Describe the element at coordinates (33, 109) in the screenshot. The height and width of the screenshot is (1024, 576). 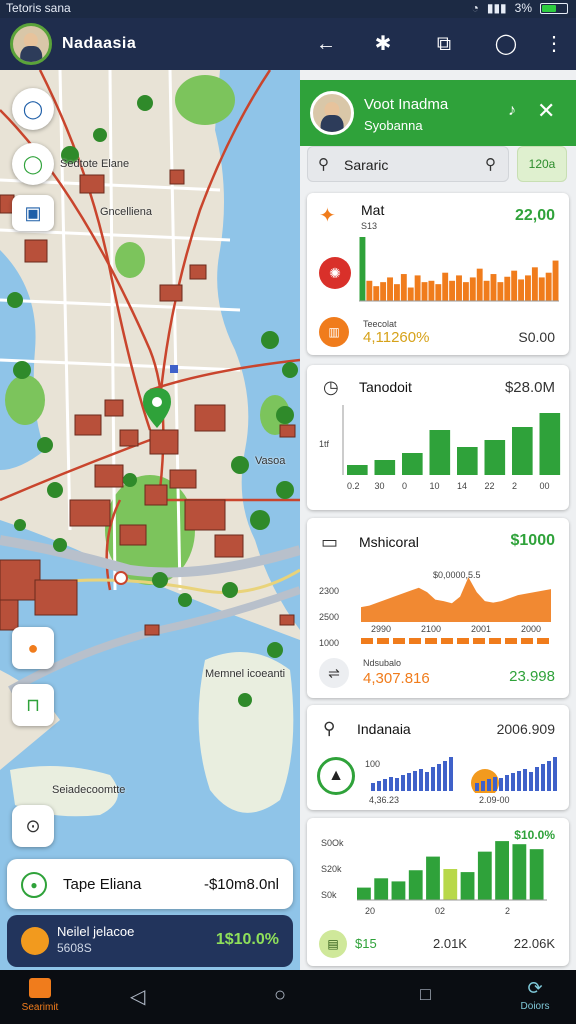
I see `location-pin-button: ◯` at that location.